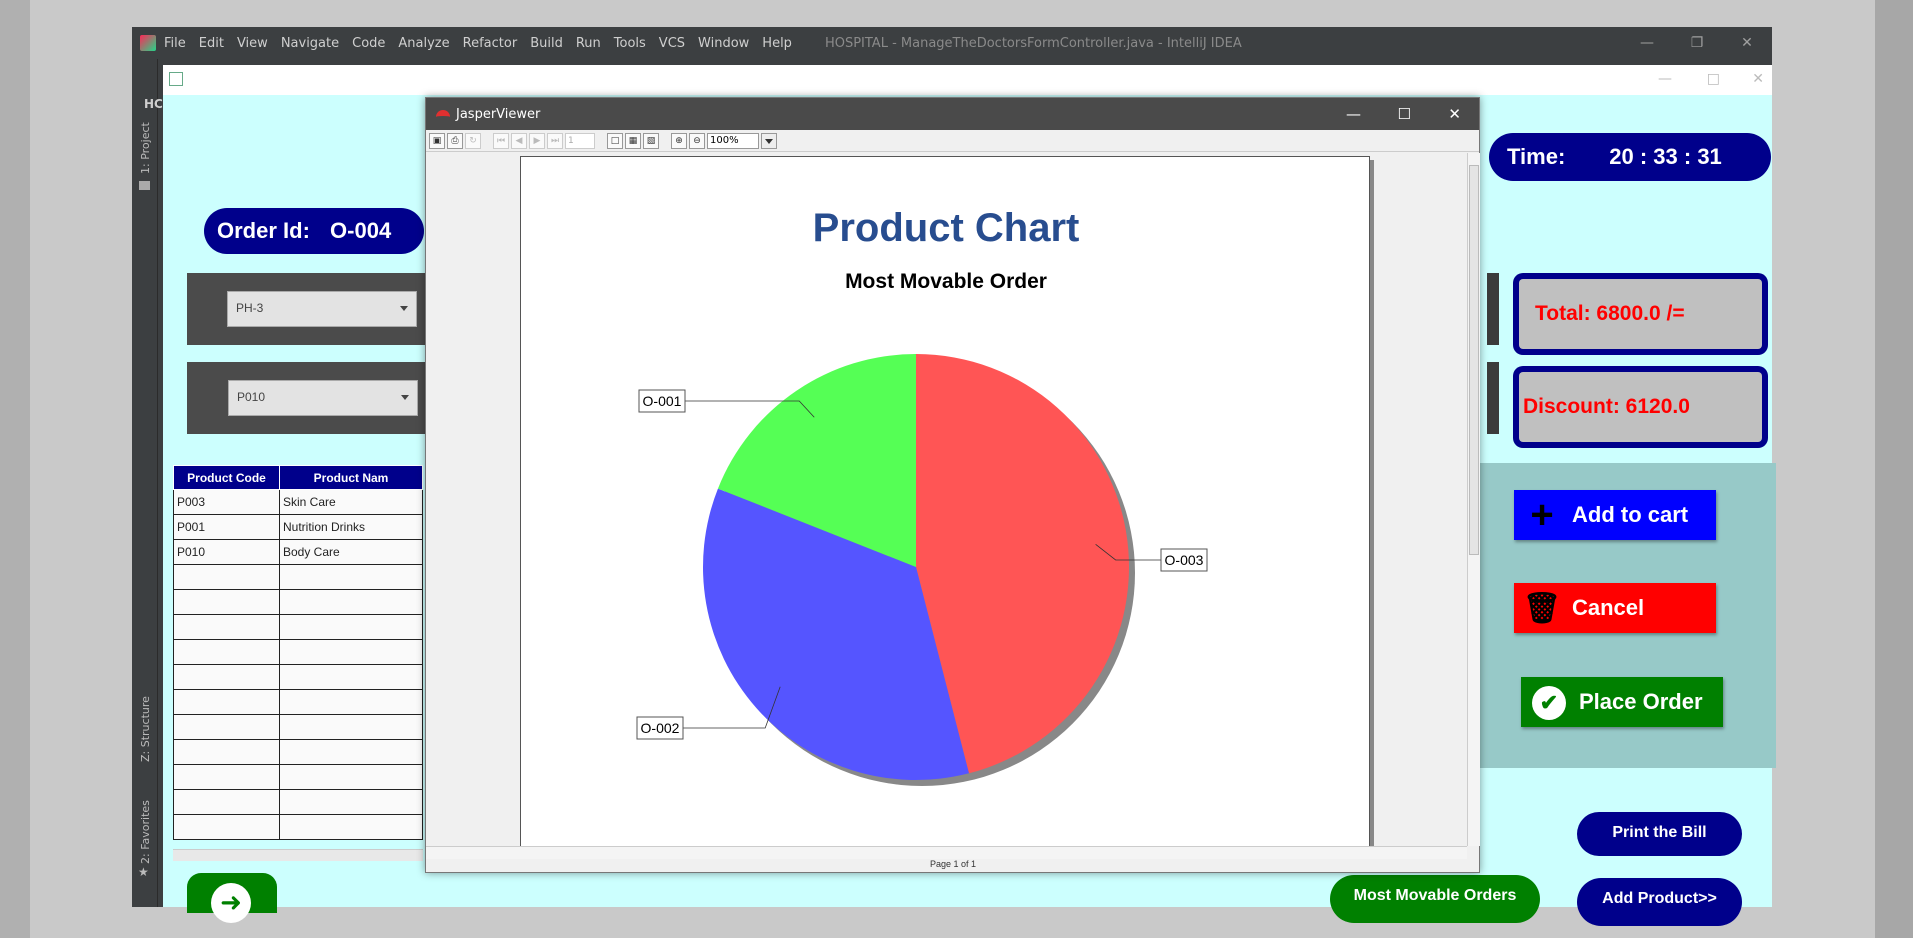 This screenshot has height=938, width=1913. What do you see at coordinates (555, 140) in the screenshot?
I see `last-page-icon: ⏭` at bounding box center [555, 140].